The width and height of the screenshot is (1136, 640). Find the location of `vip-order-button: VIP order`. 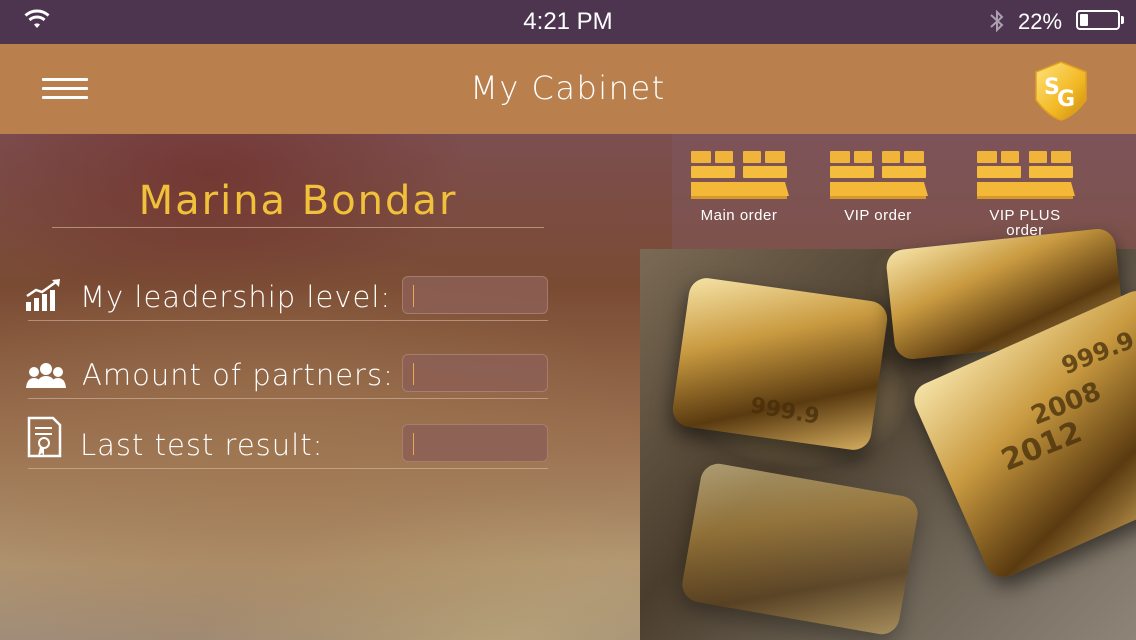

vip-order-button: VIP order is located at coordinates (878, 186).